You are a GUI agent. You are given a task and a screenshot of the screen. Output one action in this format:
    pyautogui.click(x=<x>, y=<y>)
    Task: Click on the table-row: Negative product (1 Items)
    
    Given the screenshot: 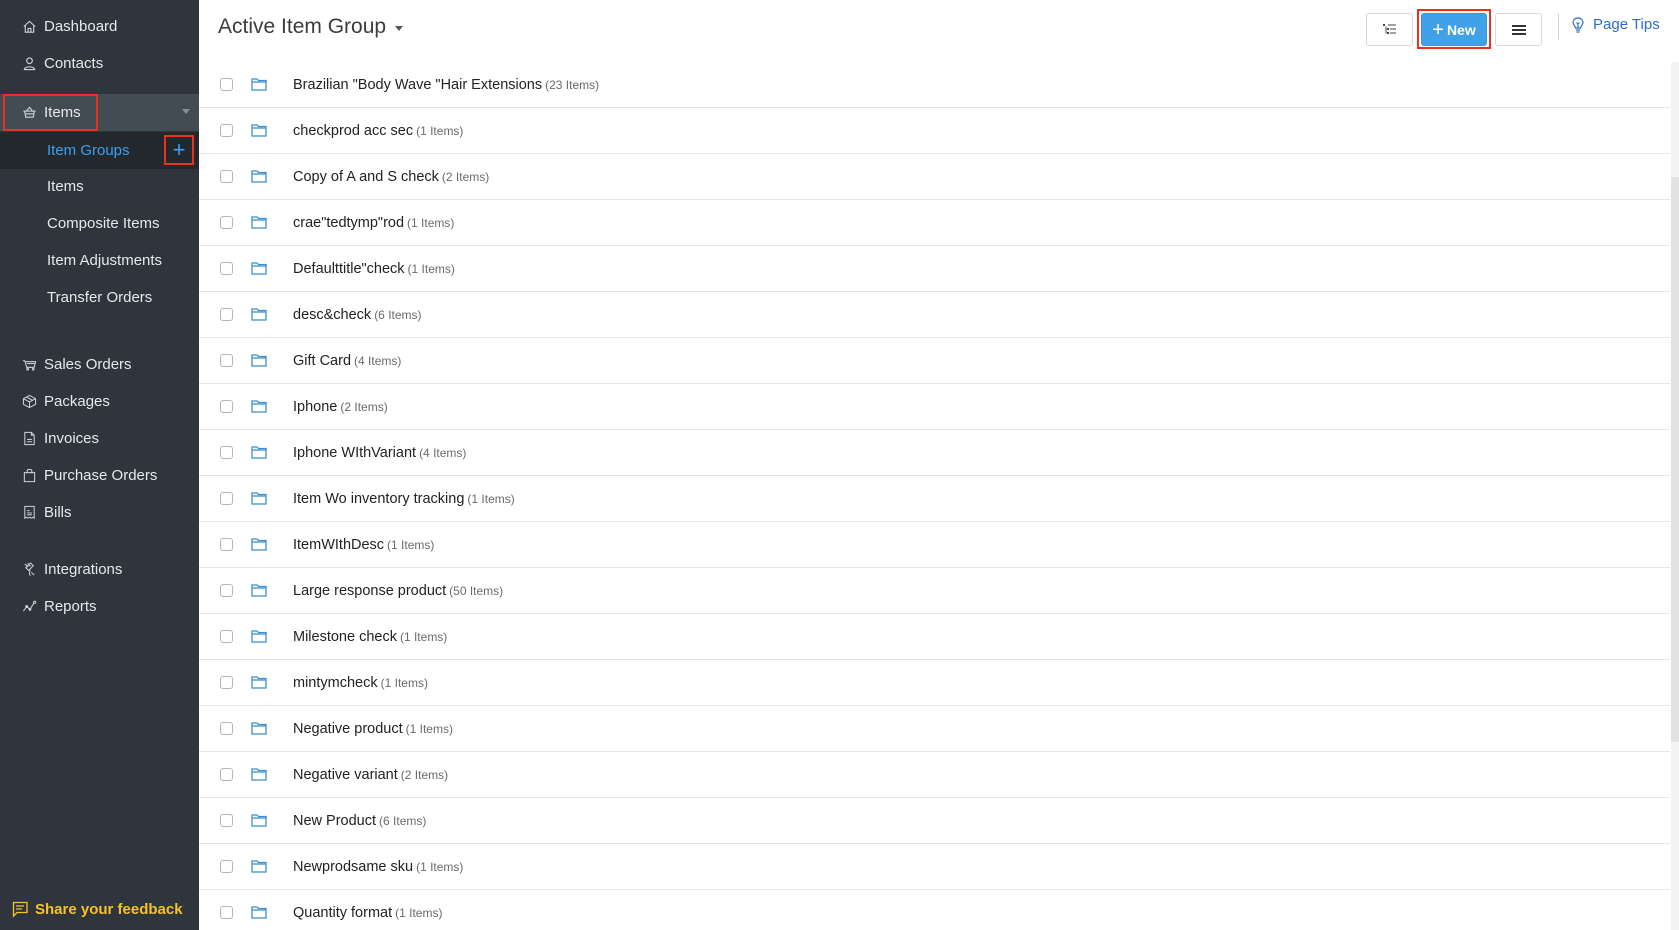 What is the action you would take?
    pyautogui.click(x=934, y=729)
    